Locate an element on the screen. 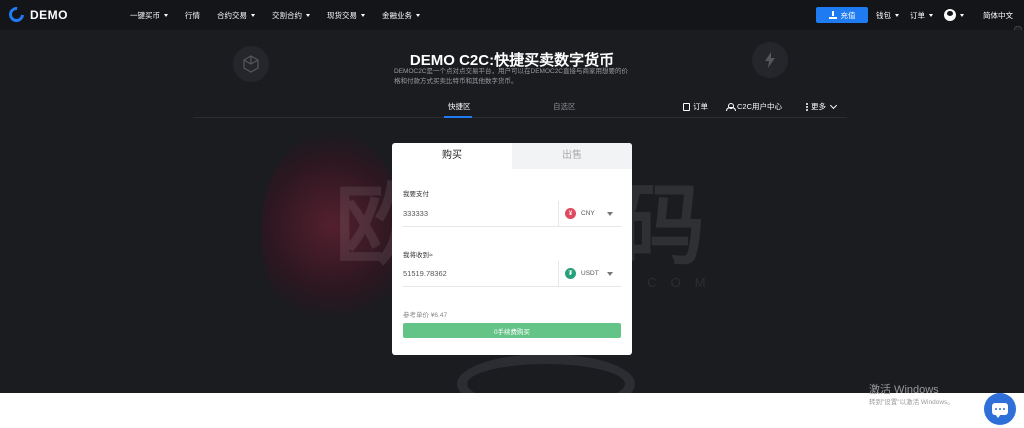  menu-item-delivery: 交割合约 is located at coordinates (291, 15).